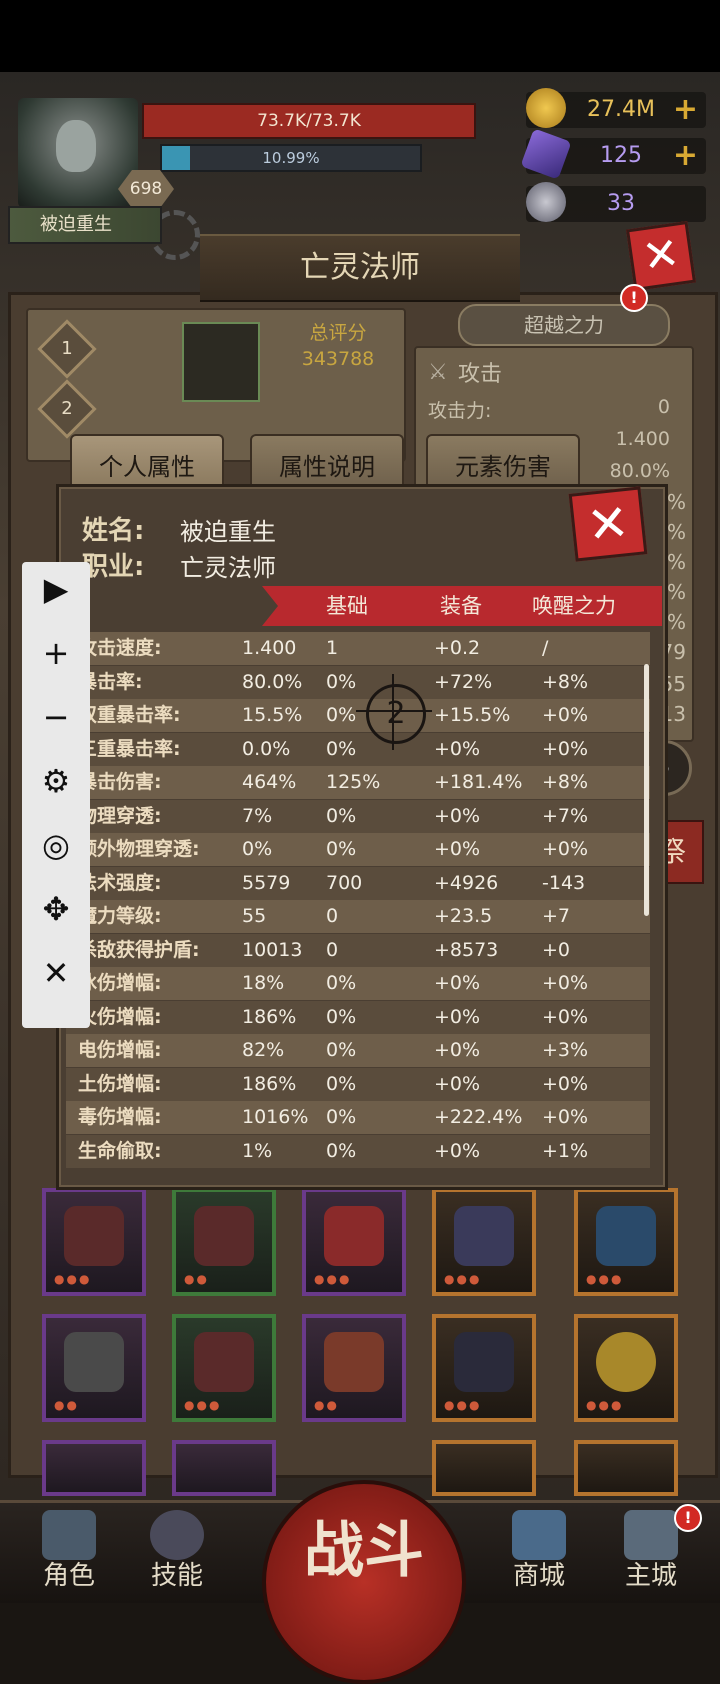  What do you see at coordinates (177, 1552) in the screenshot?
I see `nav-skill: 技能` at bounding box center [177, 1552].